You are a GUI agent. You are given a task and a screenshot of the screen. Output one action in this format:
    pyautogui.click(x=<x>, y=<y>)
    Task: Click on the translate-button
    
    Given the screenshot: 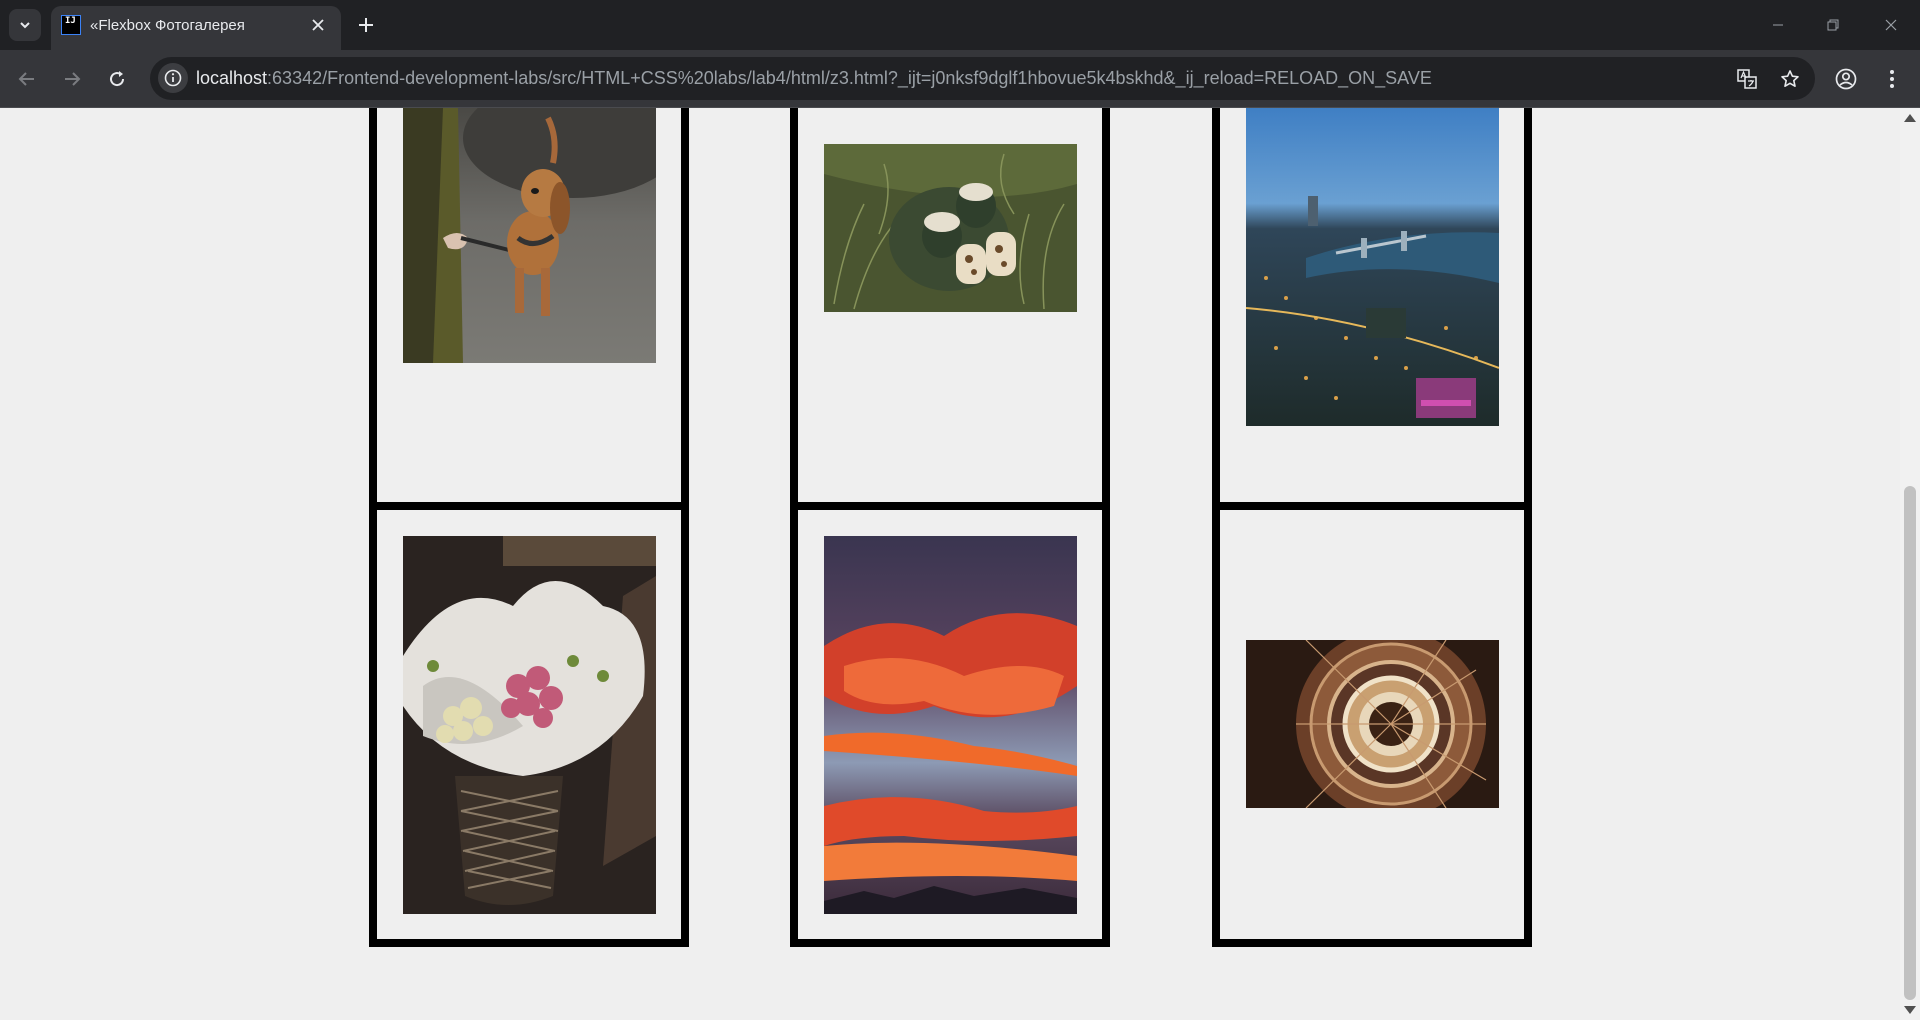 What is the action you would take?
    pyautogui.click(x=1747, y=79)
    